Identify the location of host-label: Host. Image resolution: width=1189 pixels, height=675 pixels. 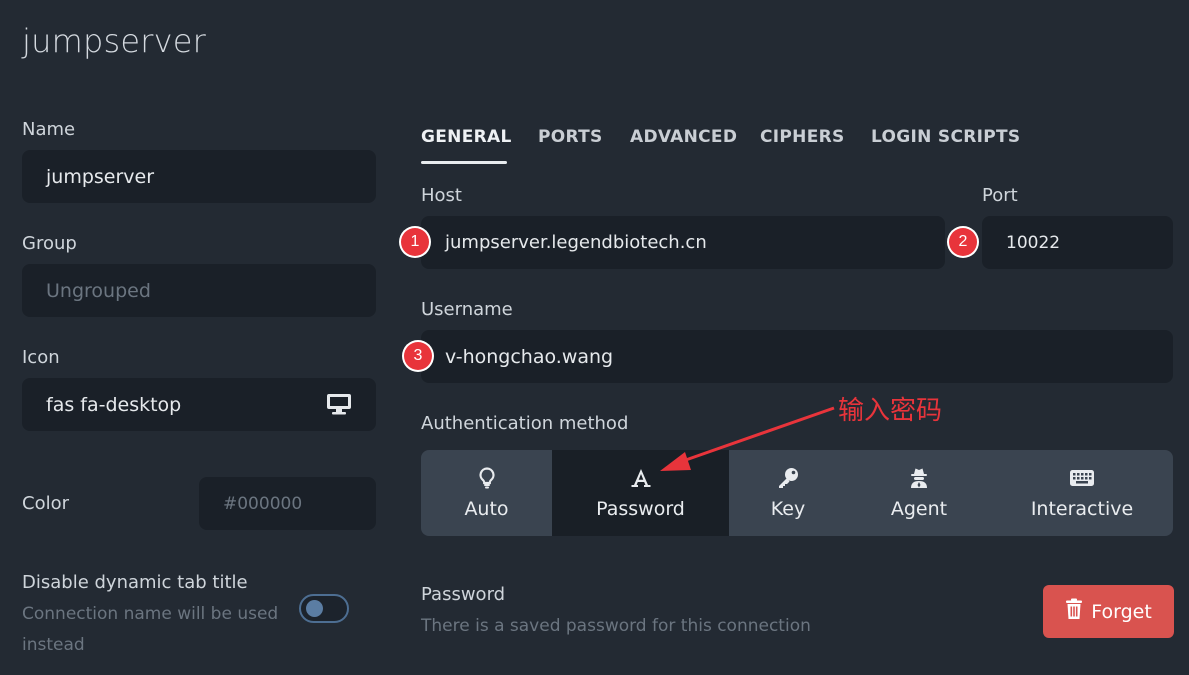
(441, 195).